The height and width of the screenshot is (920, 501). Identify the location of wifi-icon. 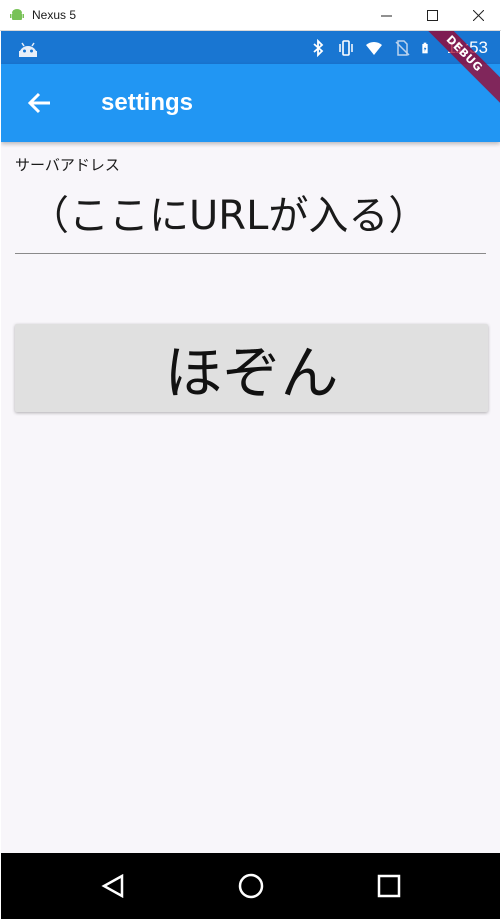
(373, 48).